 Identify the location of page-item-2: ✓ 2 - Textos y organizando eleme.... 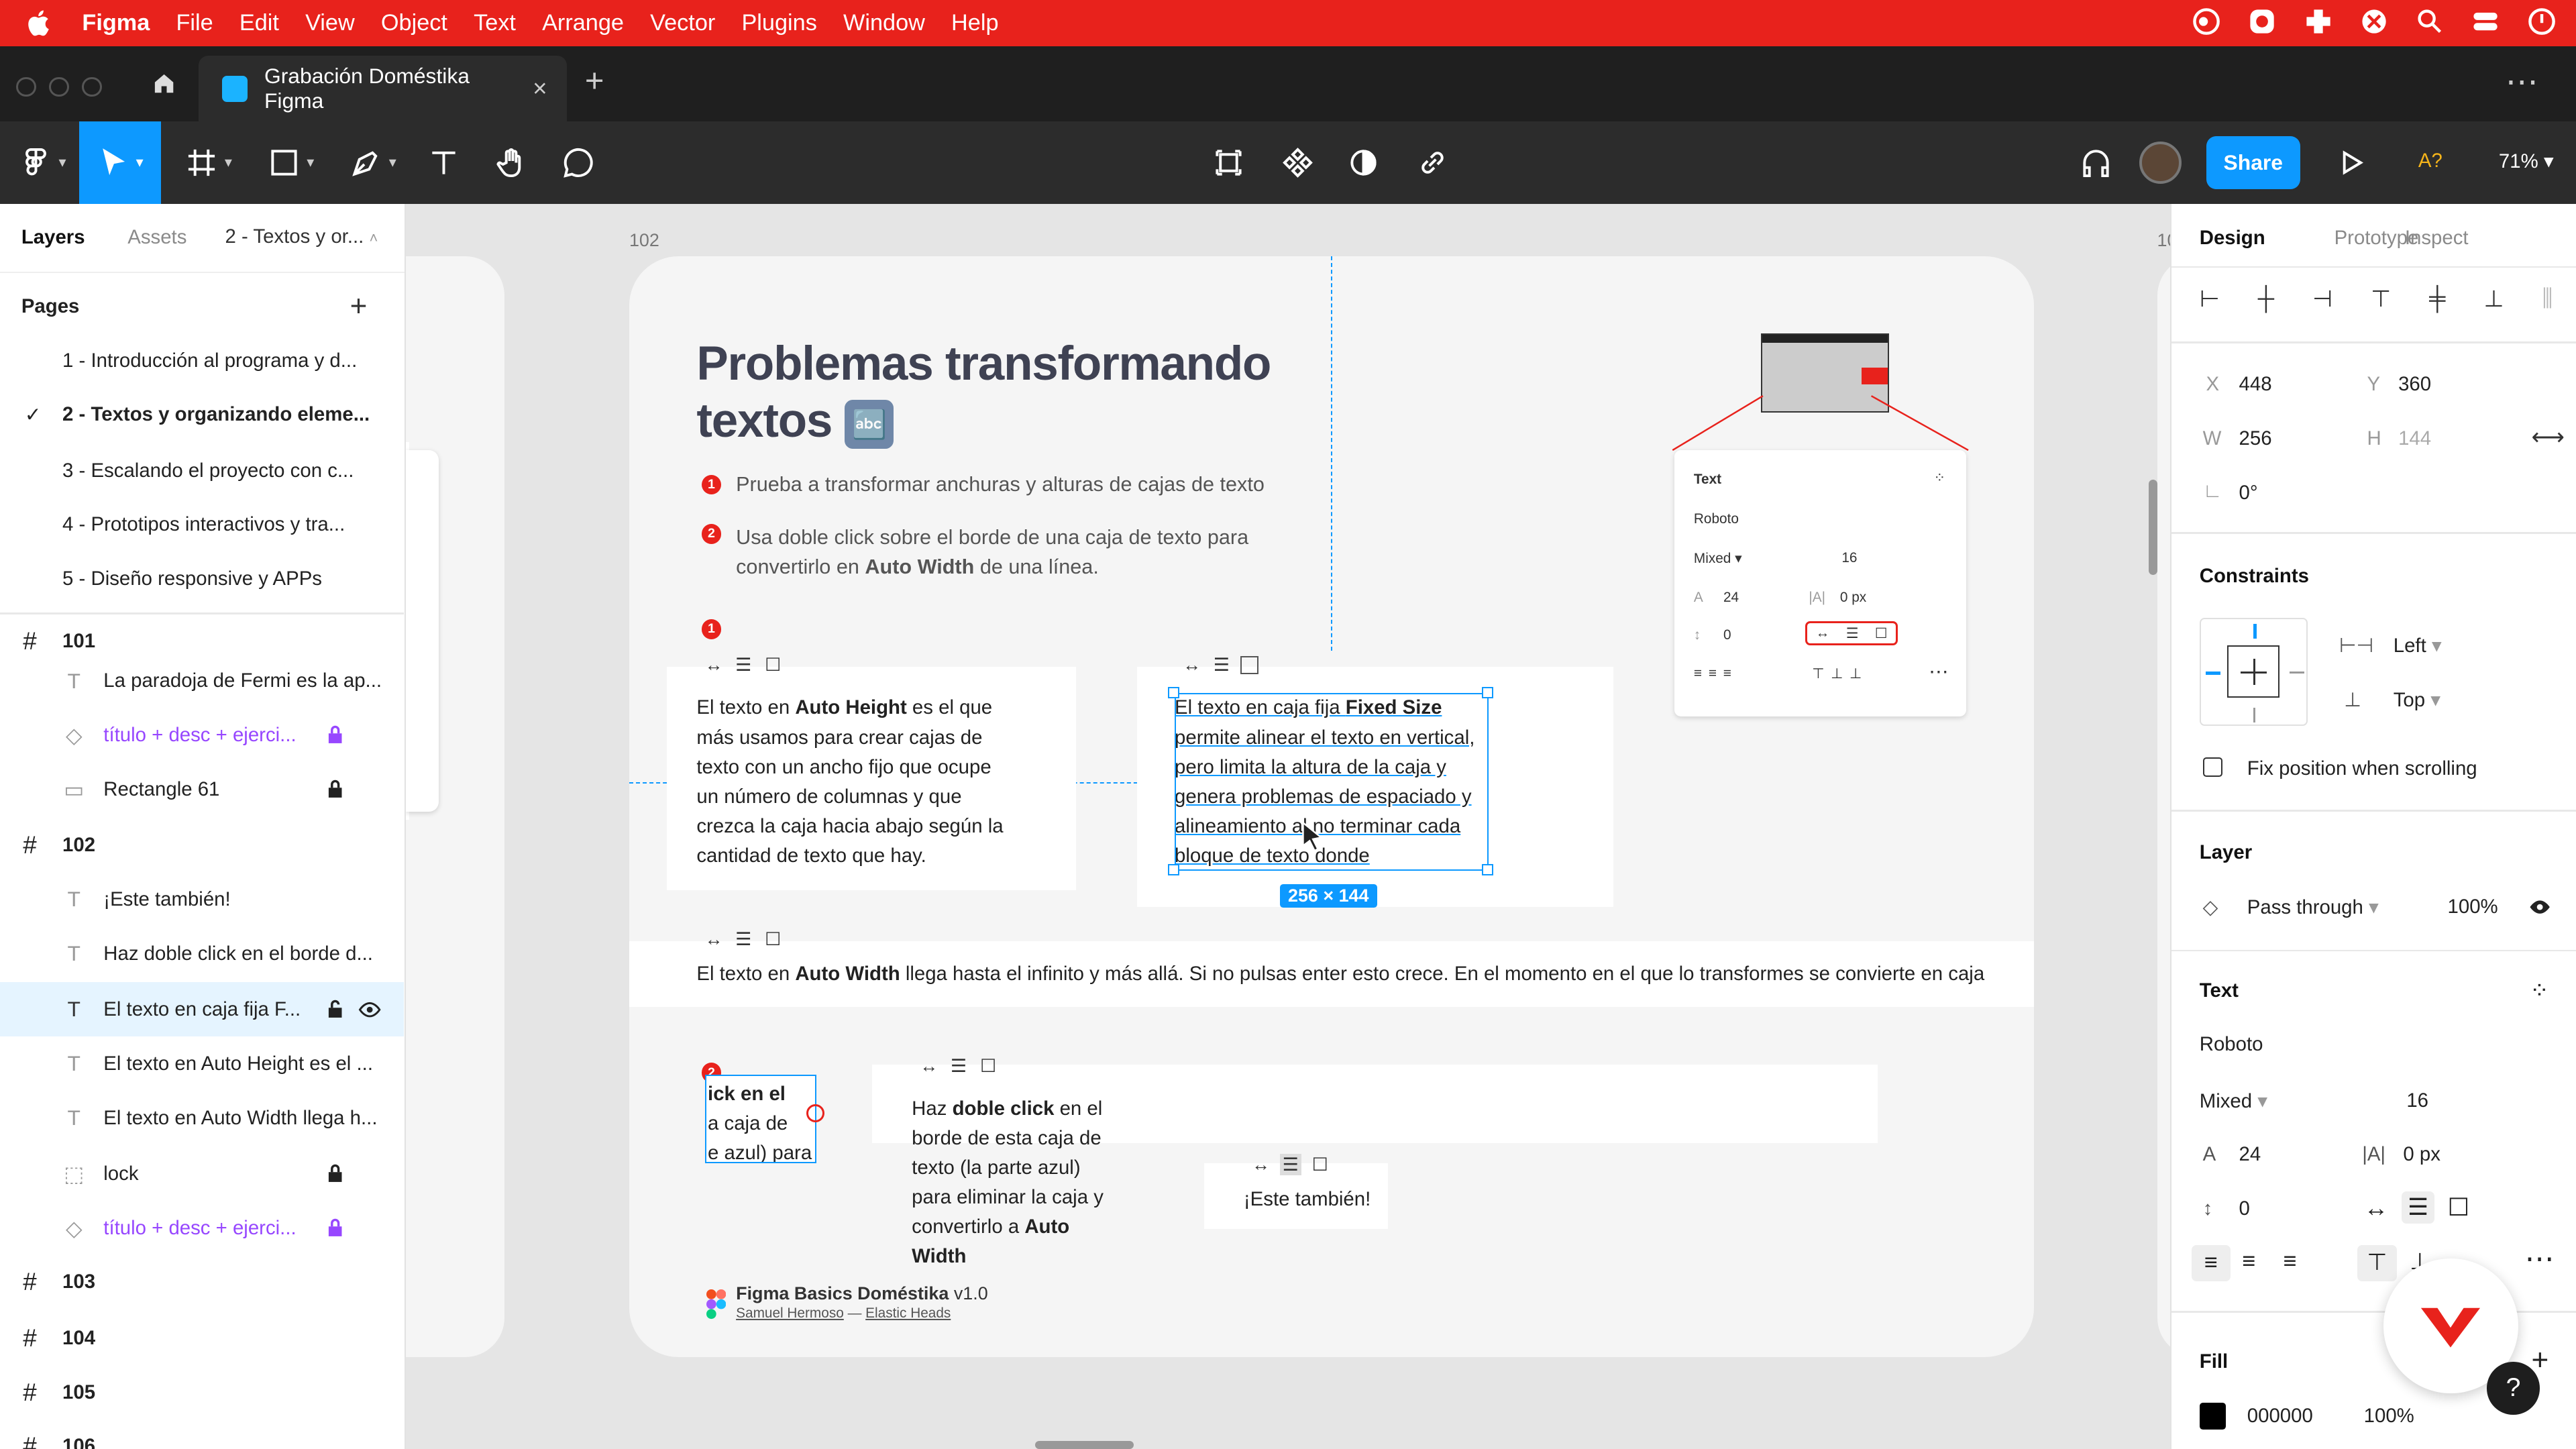
(202, 415).